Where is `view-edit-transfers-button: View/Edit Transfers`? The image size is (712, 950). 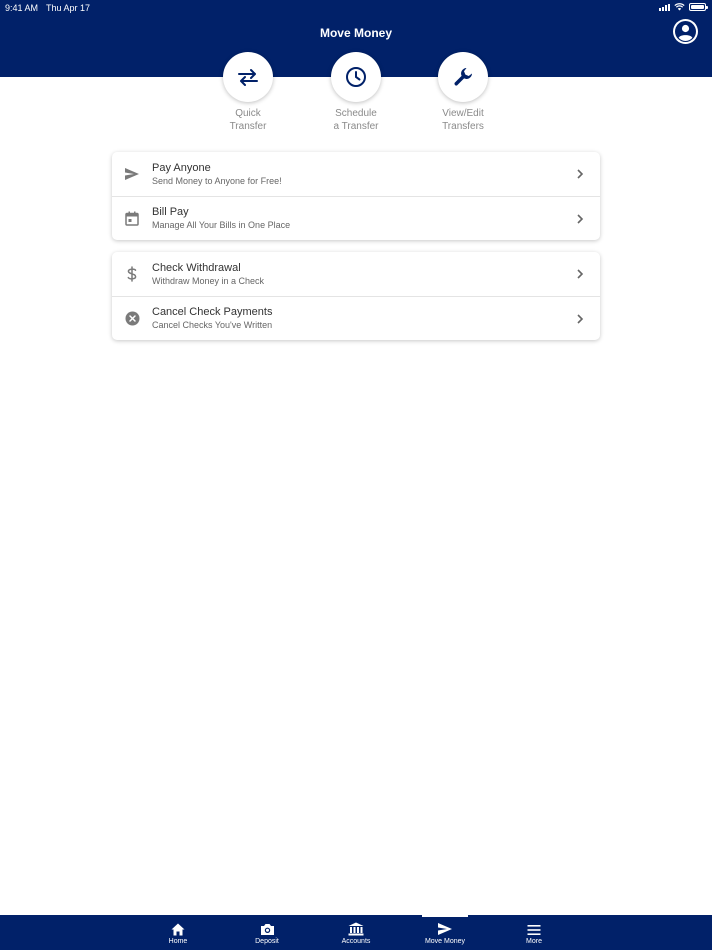 view-edit-transfers-button: View/Edit Transfers is located at coordinates (463, 92).